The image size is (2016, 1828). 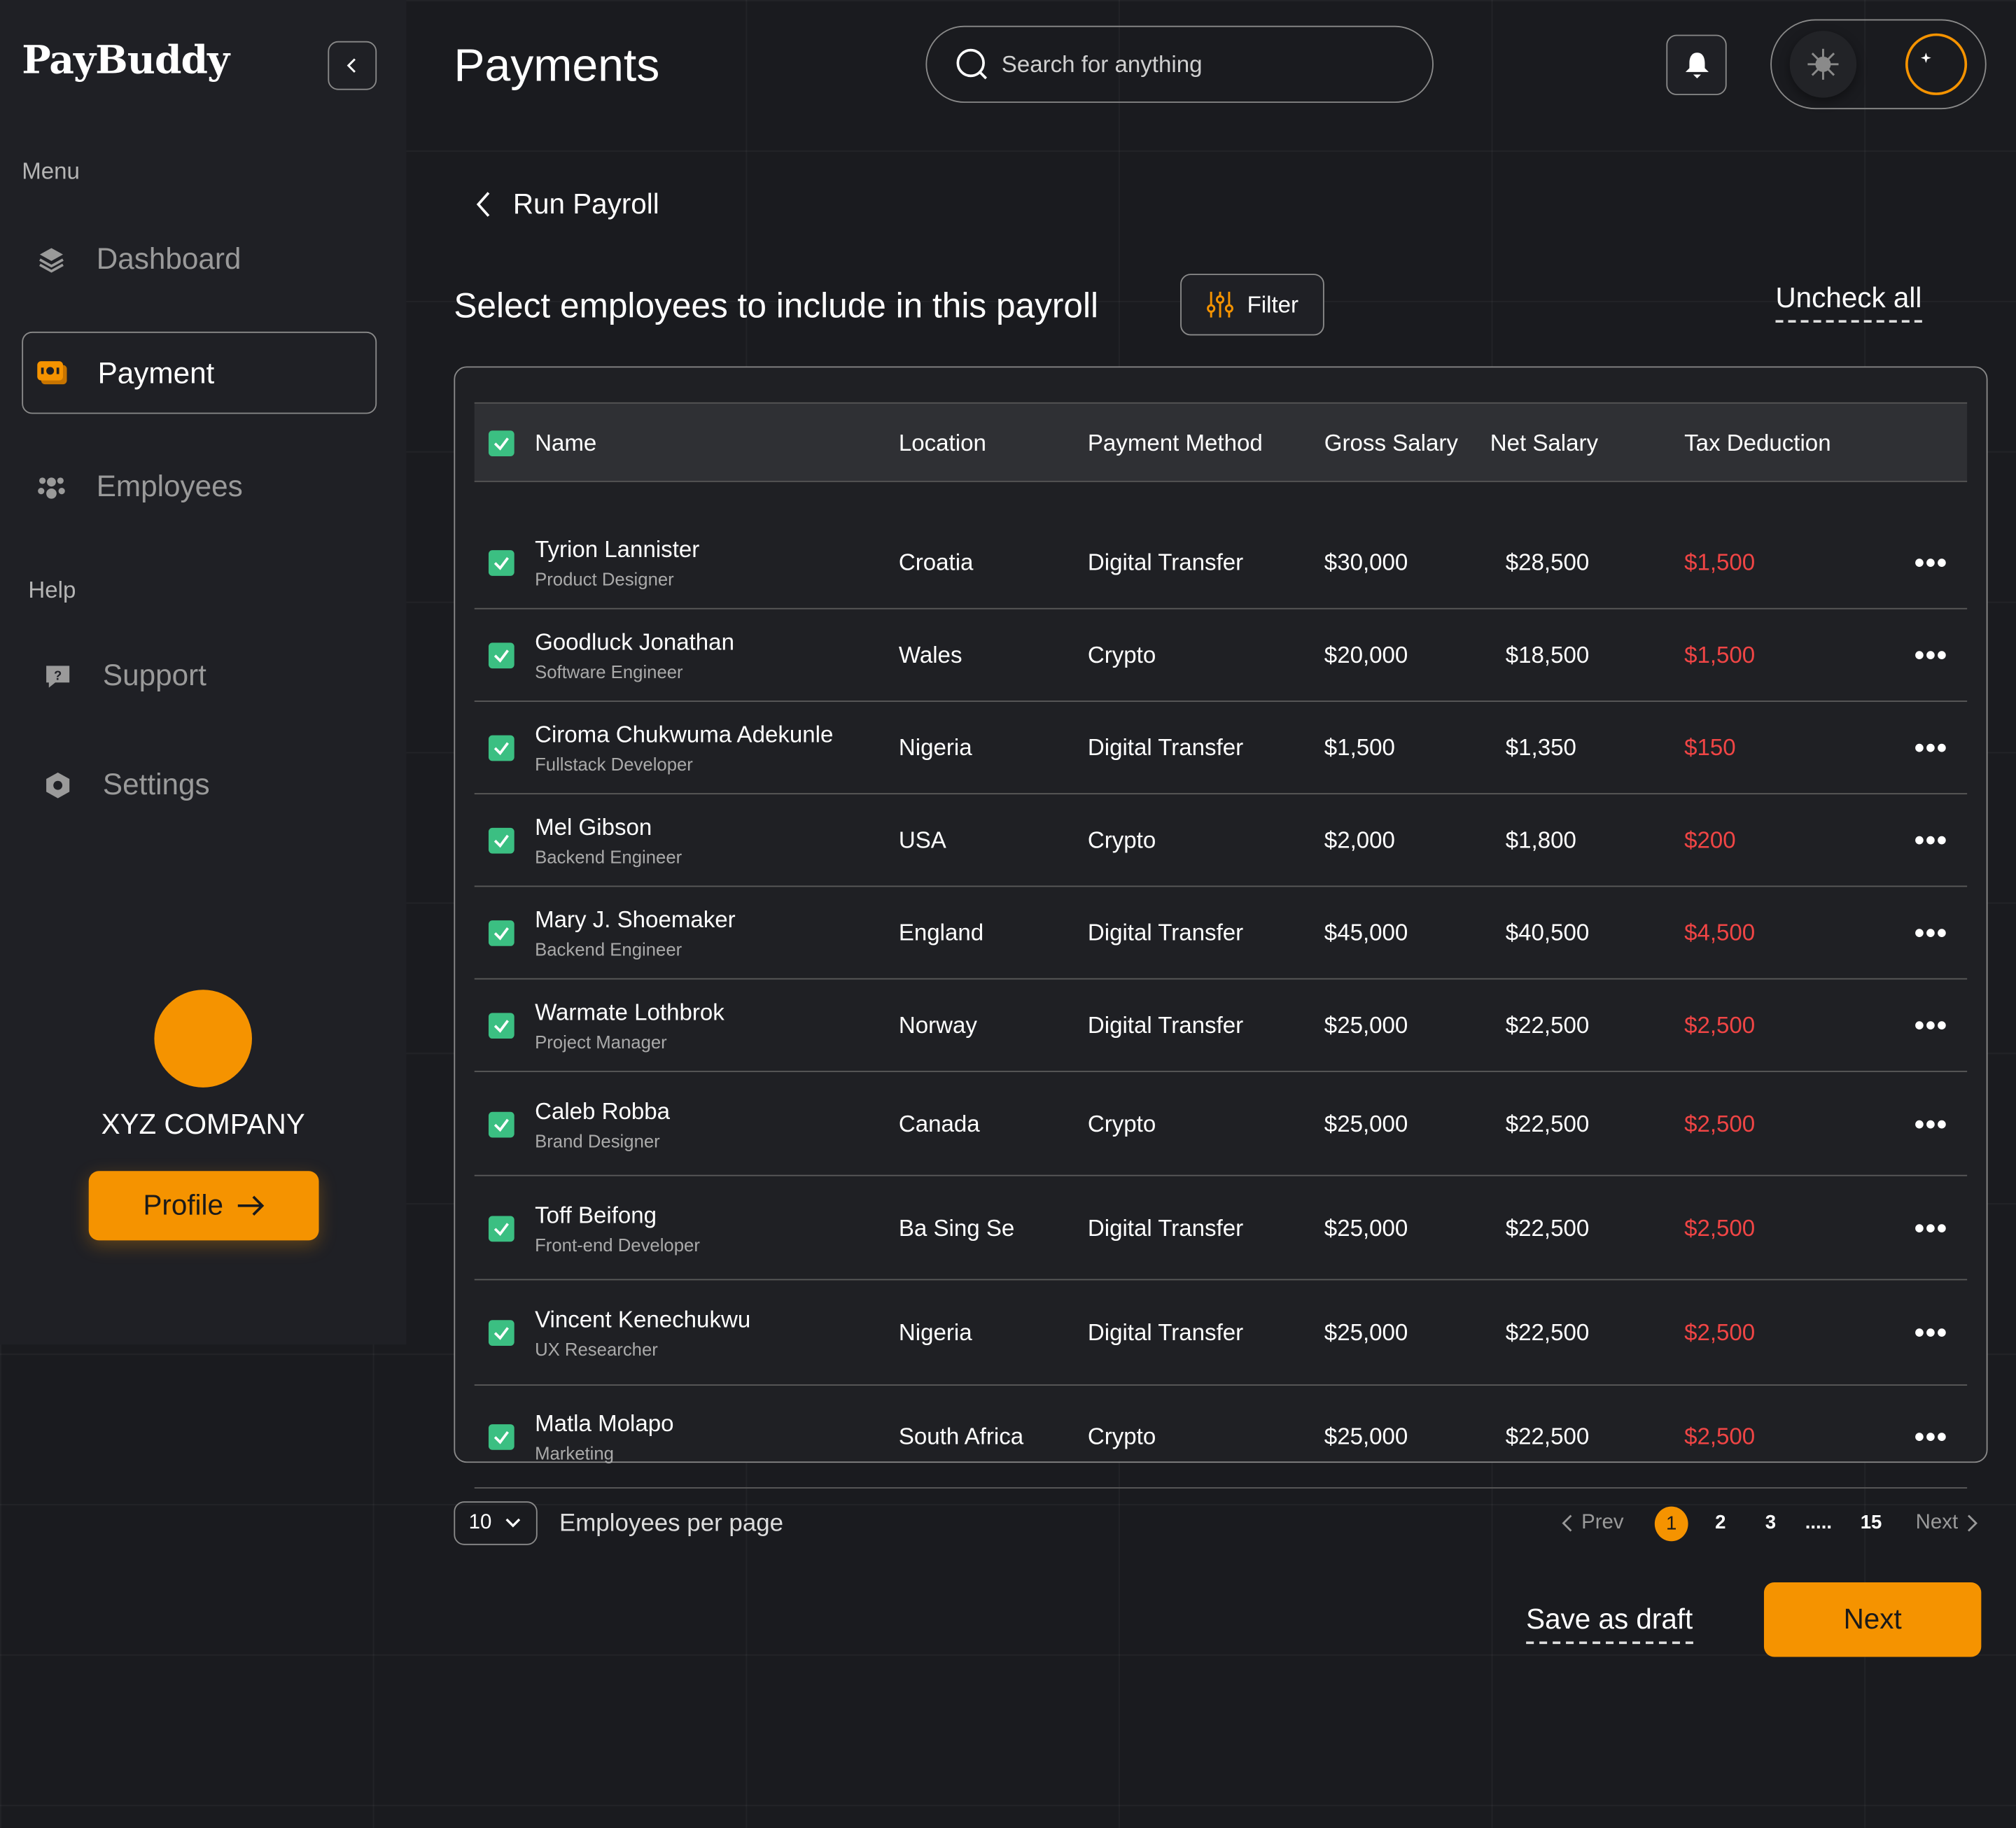 I want to click on collapse-sidebar-button, so click(x=352, y=65).